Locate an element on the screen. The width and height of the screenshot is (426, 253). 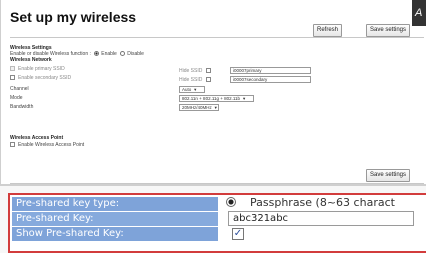
psk-type-value-row: Passphrase (8~63 charact is located at coordinates (310, 202).